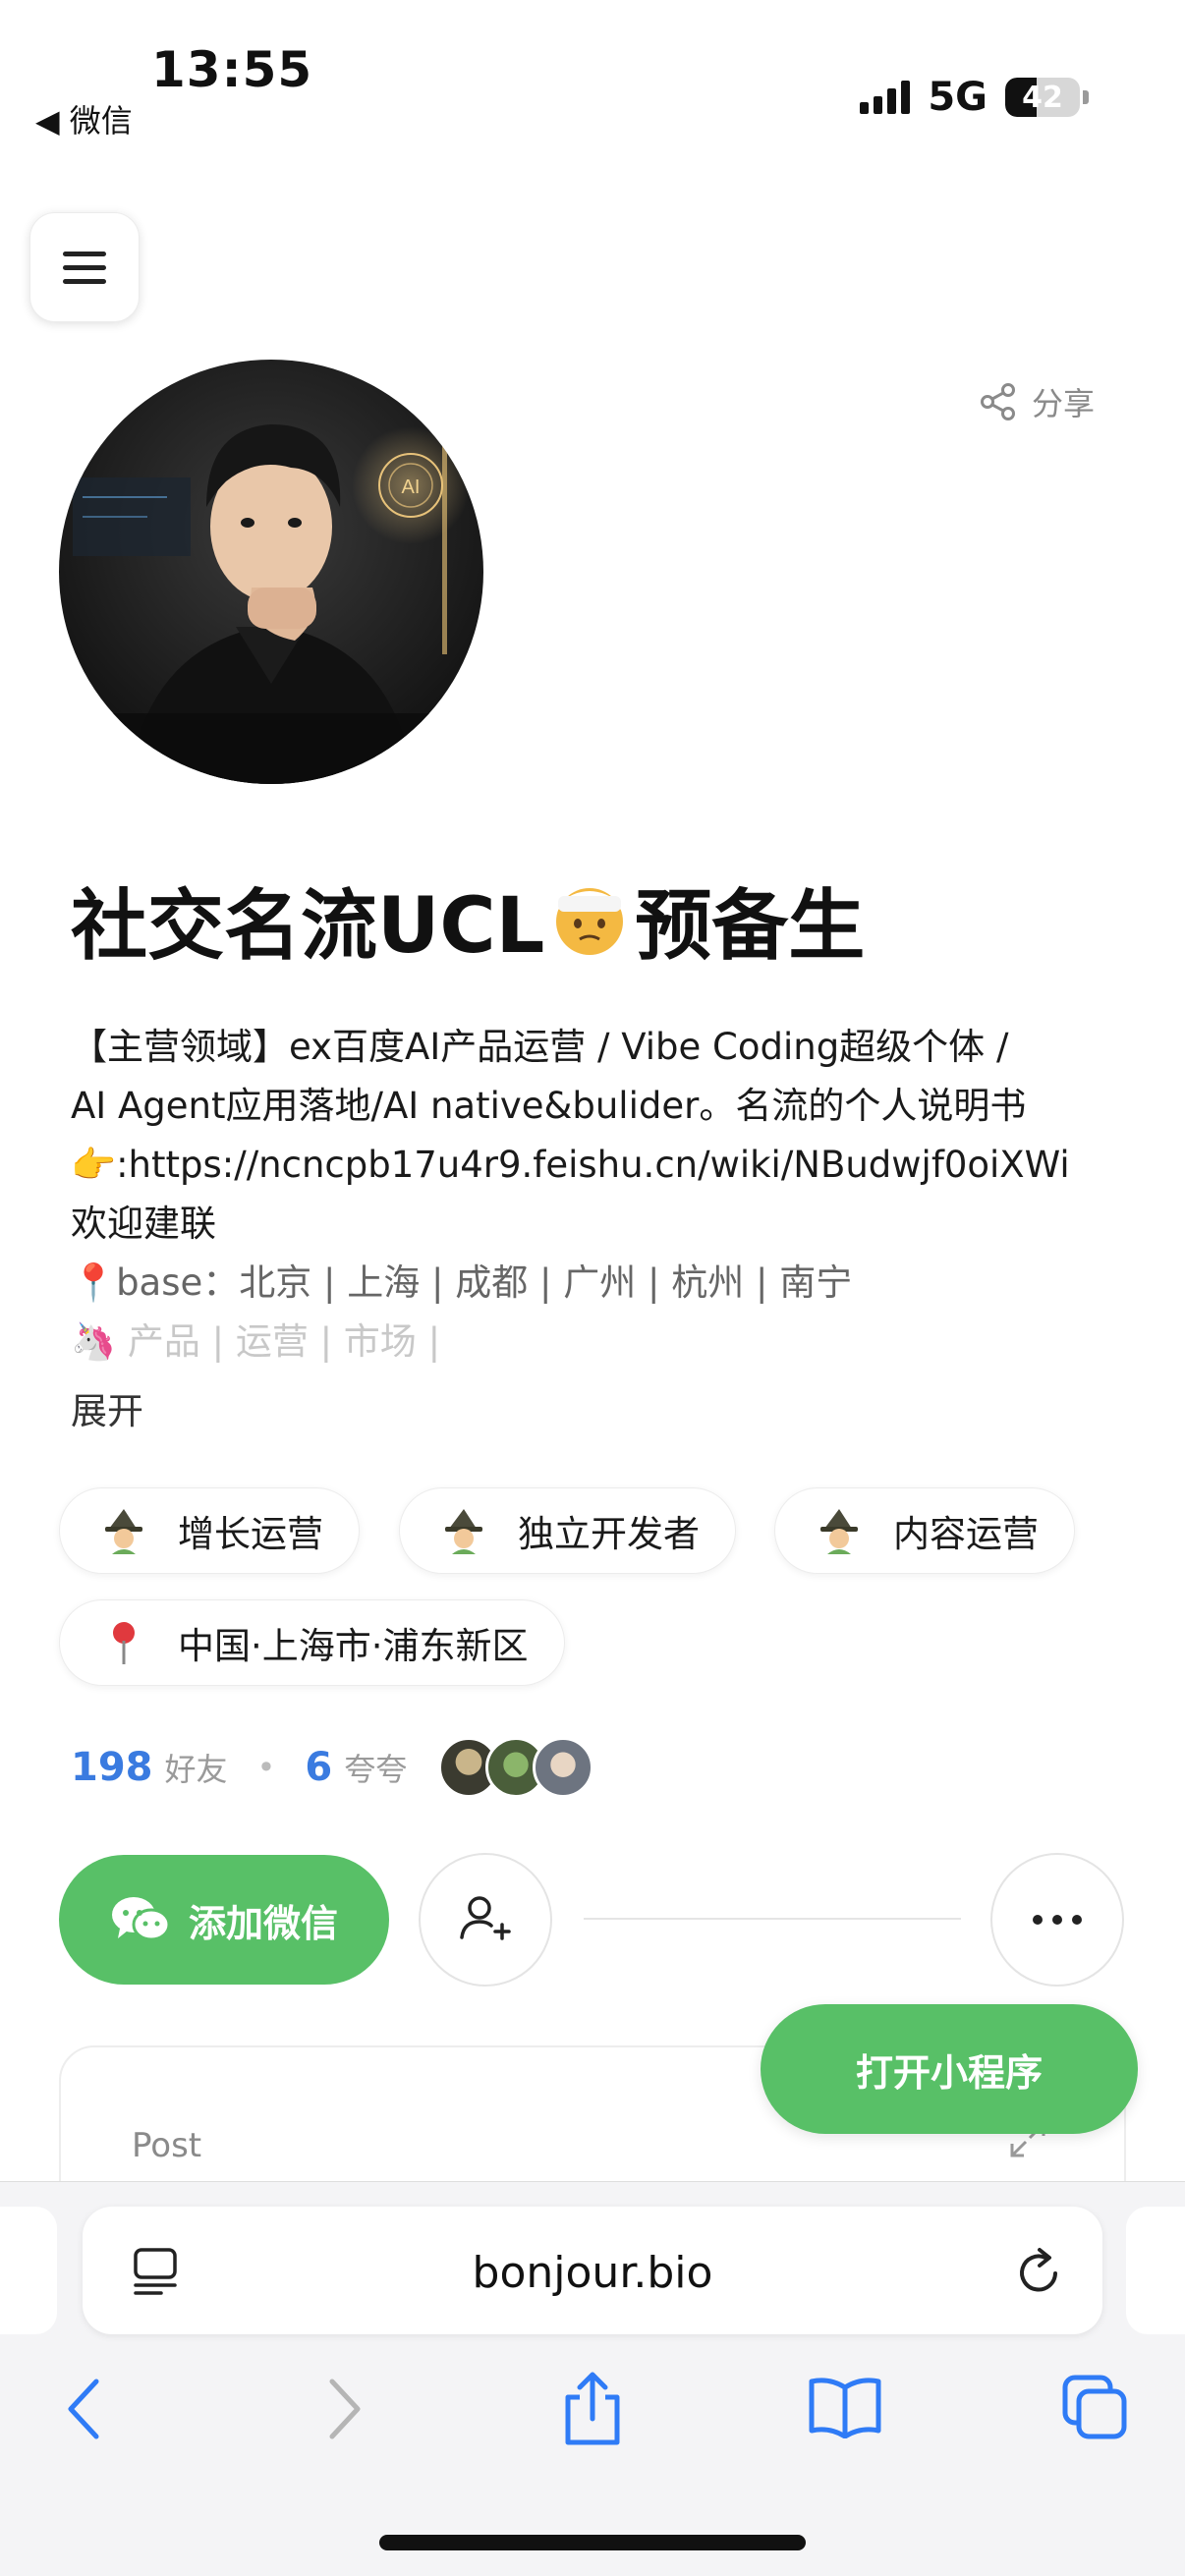 The image size is (1185, 2576). What do you see at coordinates (376, 1767) in the screenshot?
I see `praise-label: 夸夸` at bounding box center [376, 1767].